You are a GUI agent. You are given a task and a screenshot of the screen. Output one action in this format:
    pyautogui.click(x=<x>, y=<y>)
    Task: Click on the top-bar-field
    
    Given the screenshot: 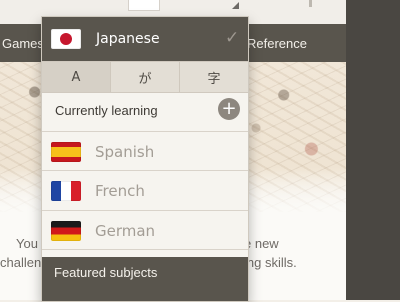 What is the action you would take?
    pyautogui.click(x=144, y=5)
    